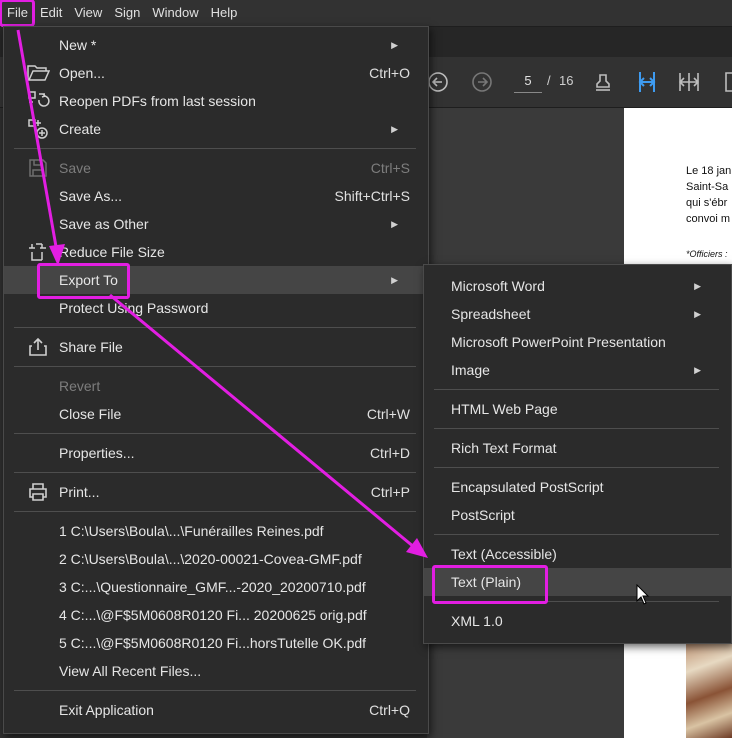 The width and height of the screenshot is (732, 738). What do you see at coordinates (577, 621) in the screenshot?
I see `export-xml: XML 1.0` at bounding box center [577, 621].